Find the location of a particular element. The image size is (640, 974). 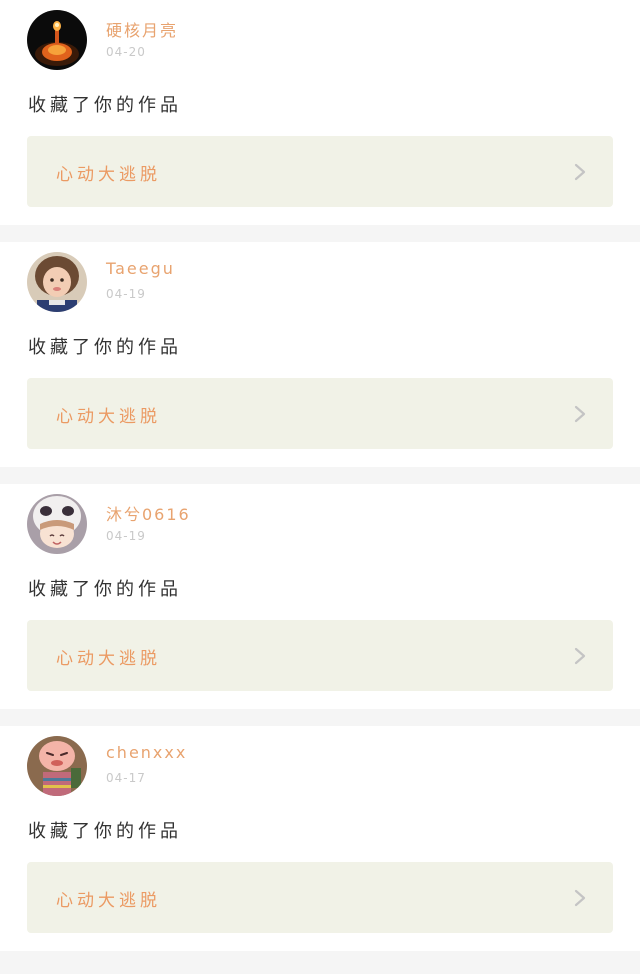

avatar-lantern-icon is located at coordinates (57, 40).